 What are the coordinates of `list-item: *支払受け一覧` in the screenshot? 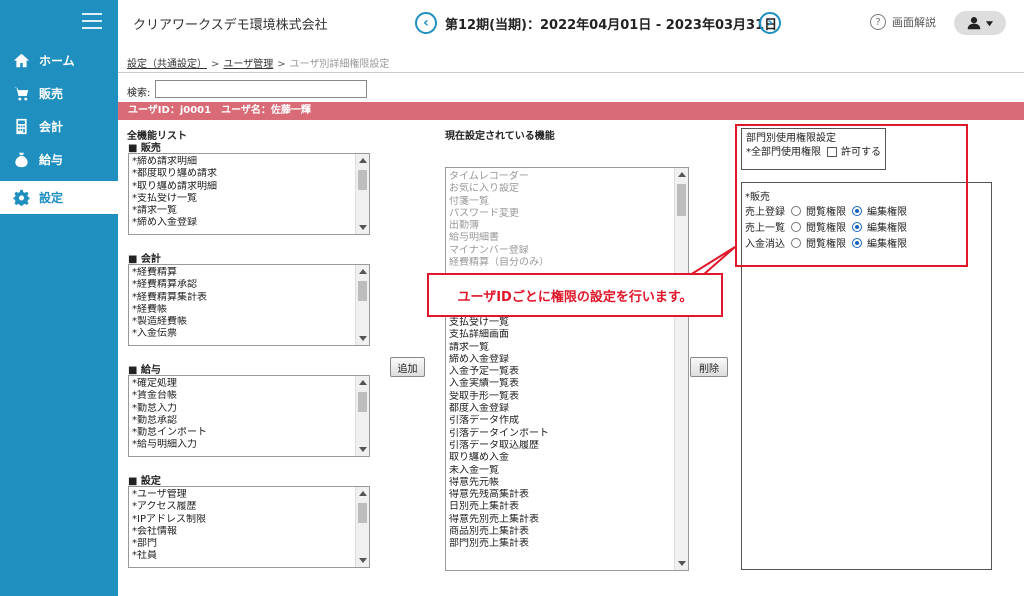 It's located at (242, 199).